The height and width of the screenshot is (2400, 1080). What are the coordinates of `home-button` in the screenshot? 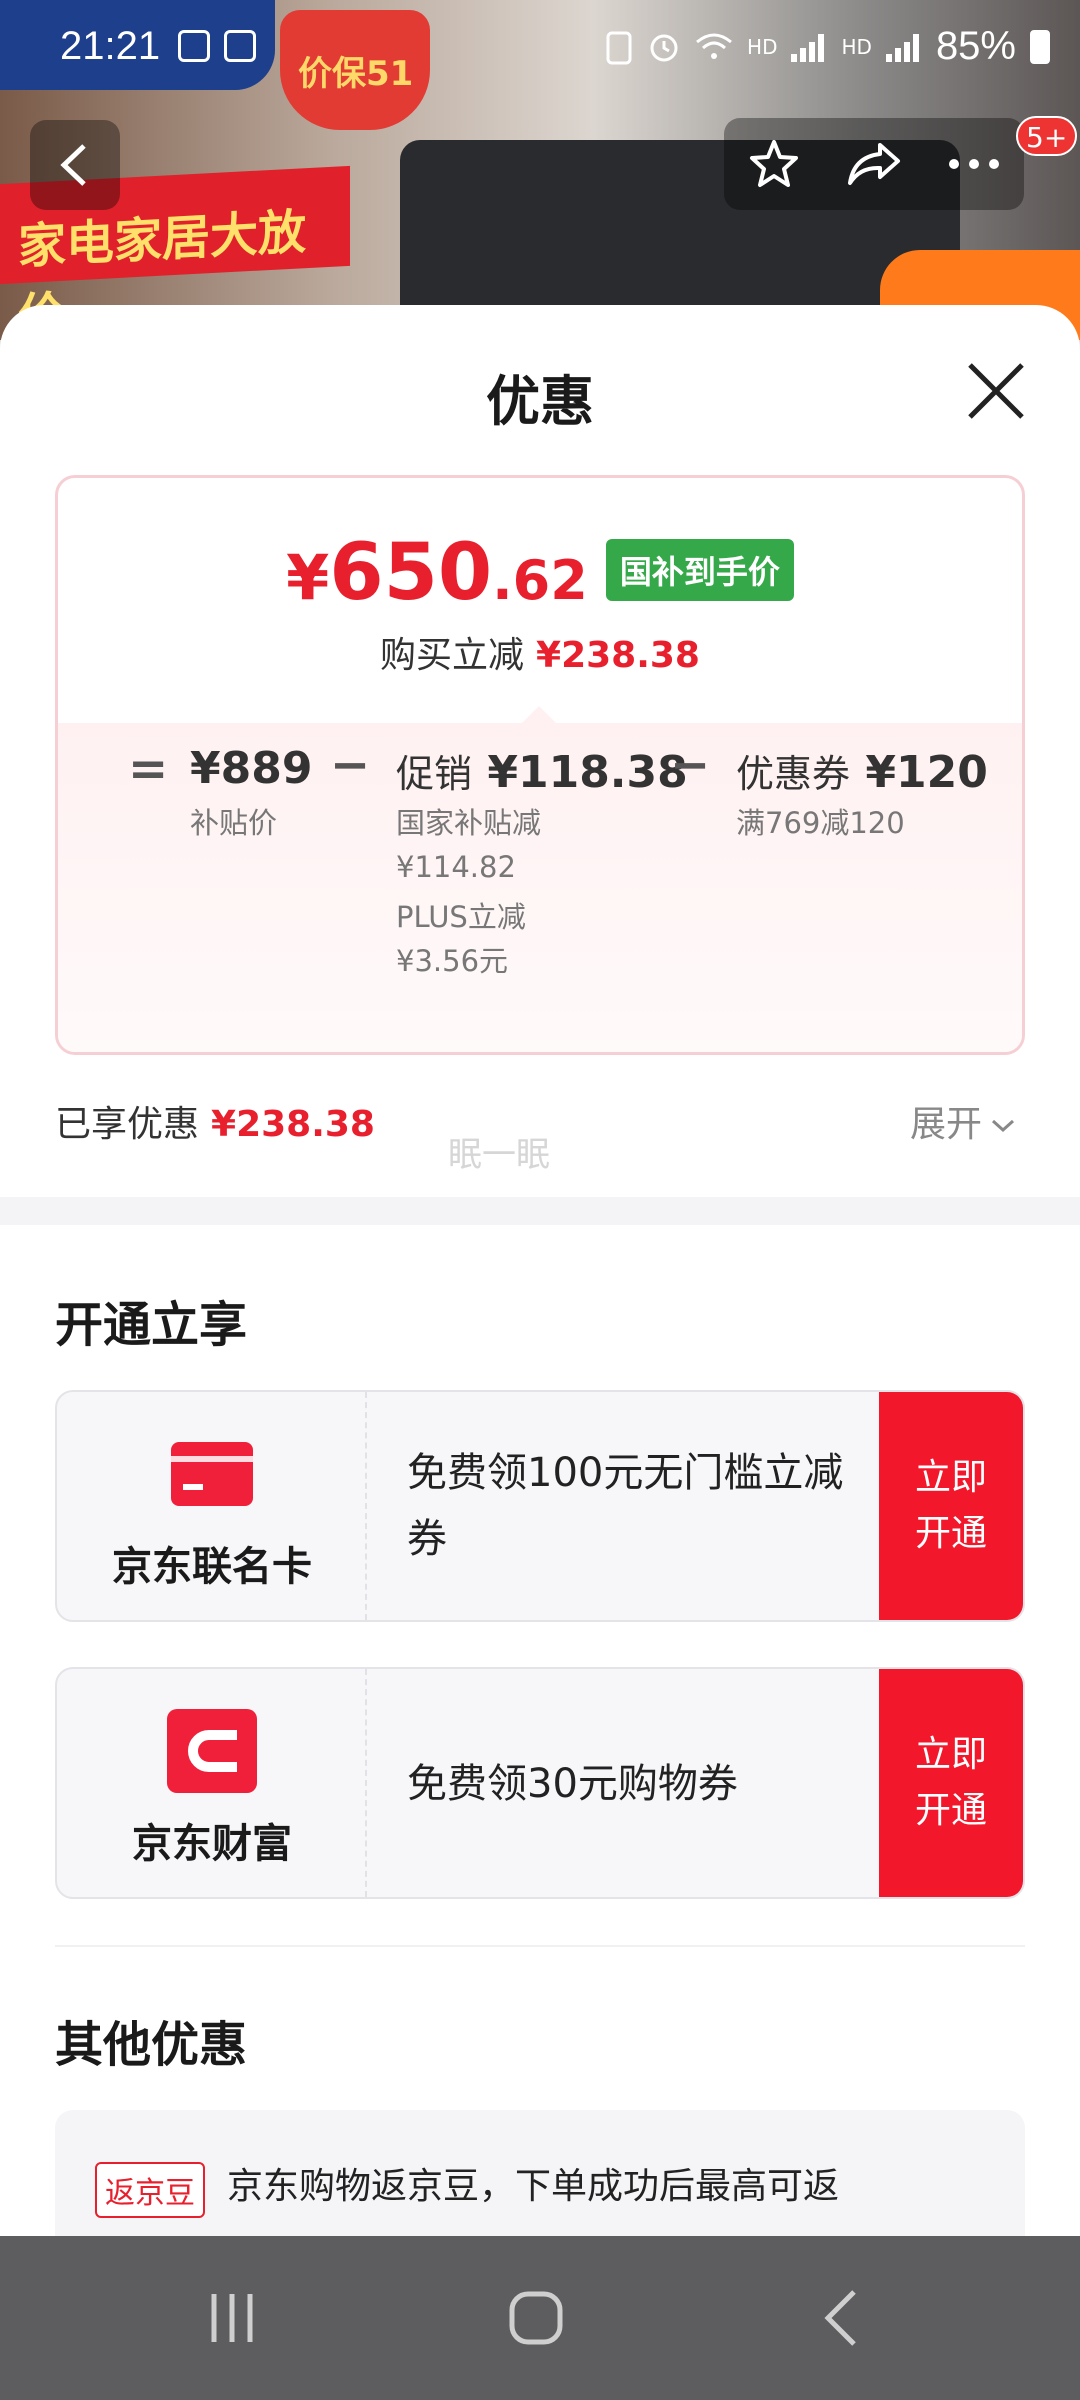 It's located at (536, 2318).